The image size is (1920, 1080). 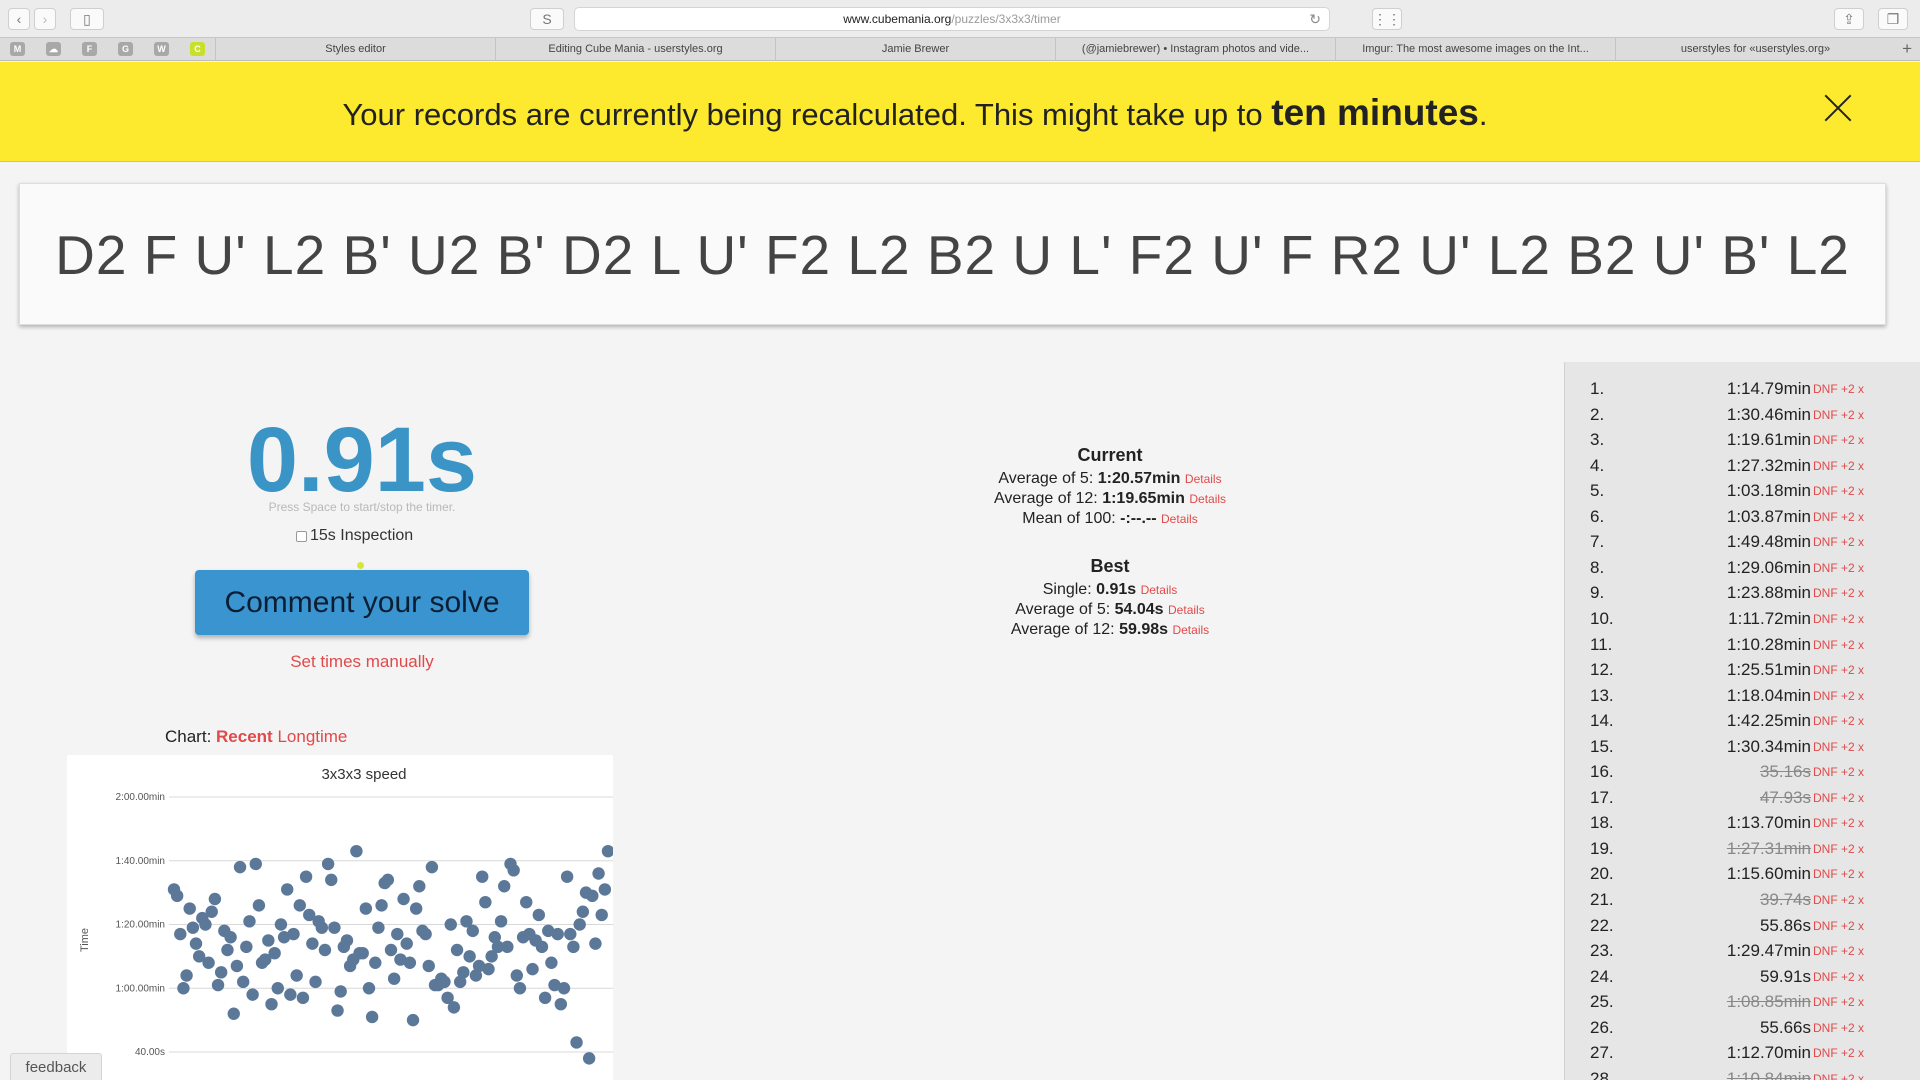 I want to click on best-single-details-link: Details, so click(x=1159, y=590).